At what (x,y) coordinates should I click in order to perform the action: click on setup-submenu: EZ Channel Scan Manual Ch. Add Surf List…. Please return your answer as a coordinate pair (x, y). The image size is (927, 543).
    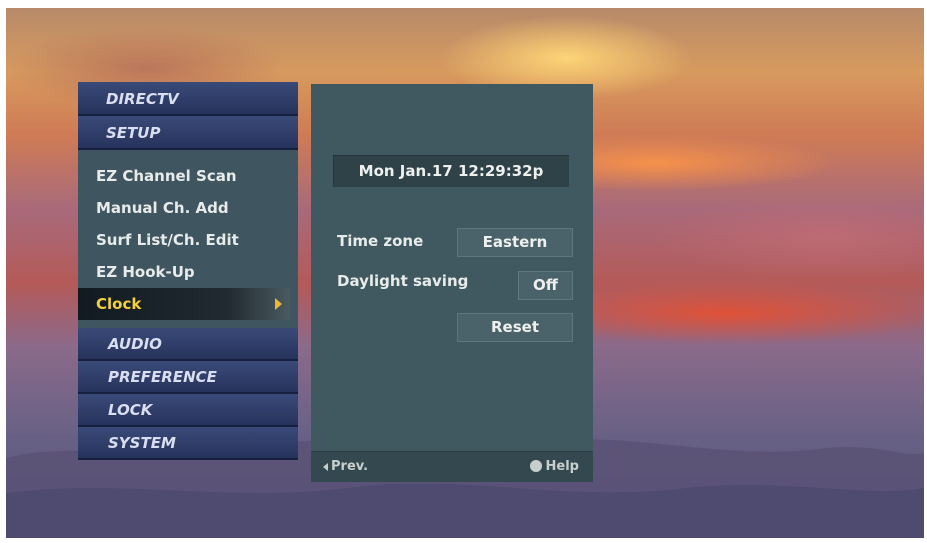
    Looking at the image, I should click on (188, 239).